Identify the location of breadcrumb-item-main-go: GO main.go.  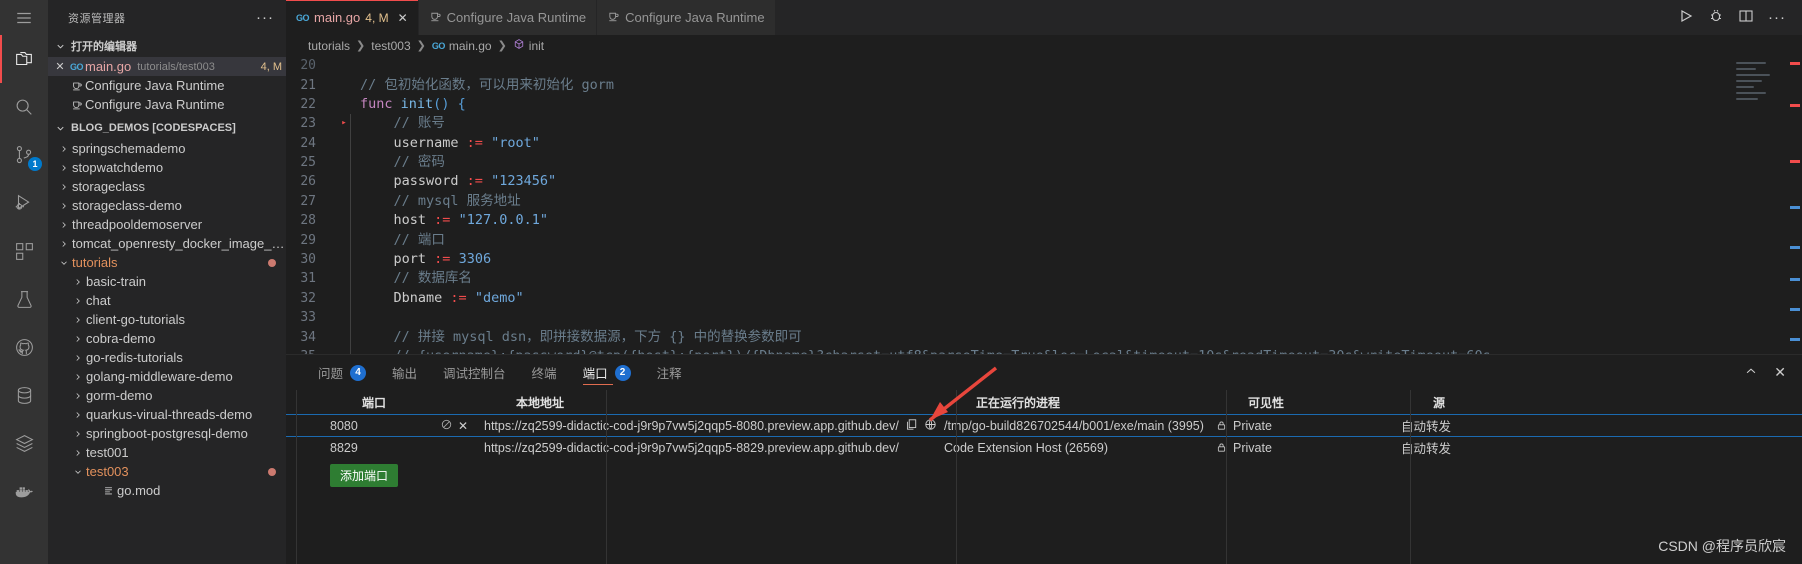
(462, 46).